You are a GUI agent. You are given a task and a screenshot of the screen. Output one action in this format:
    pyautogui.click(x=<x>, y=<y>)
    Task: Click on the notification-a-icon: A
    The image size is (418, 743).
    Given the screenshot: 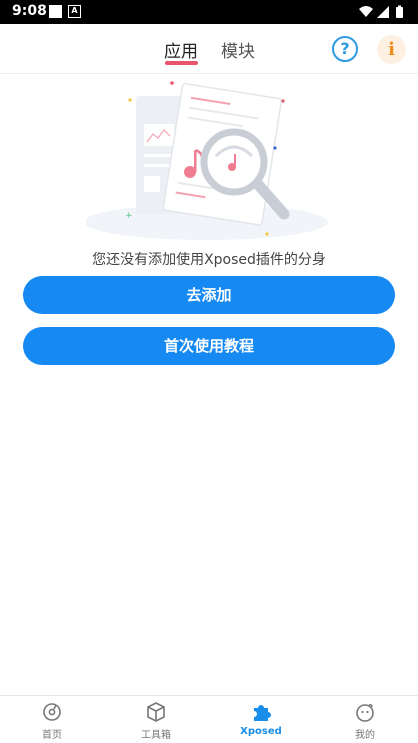 What is the action you would take?
    pyautogui.click(x=74, y=11)
    